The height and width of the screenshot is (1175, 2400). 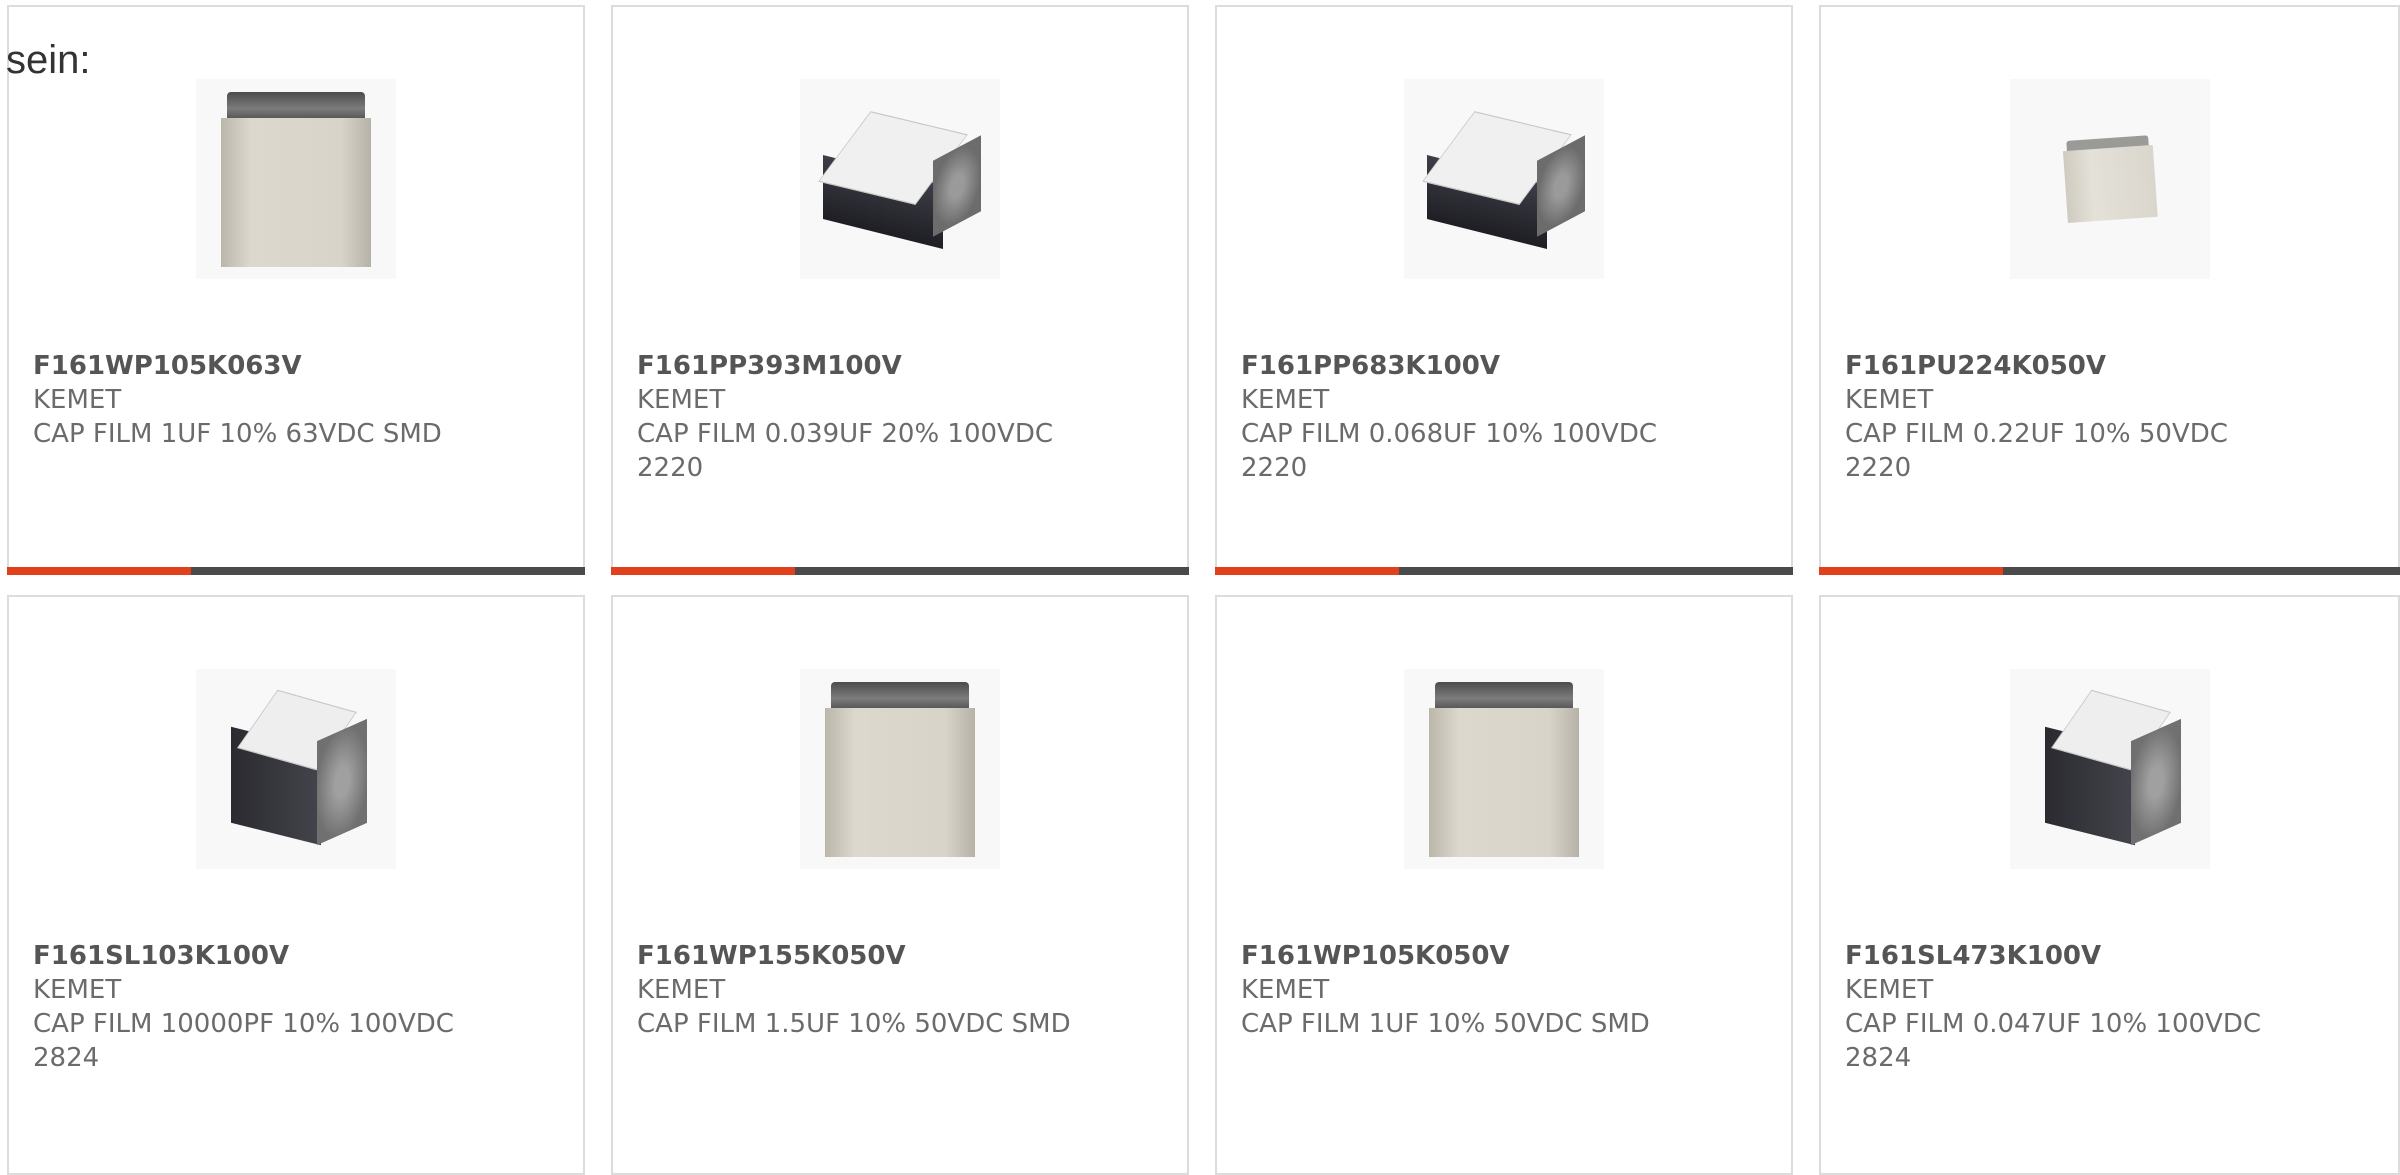 I want to click on part-number-link: F161PP393M100V, so click(x=852, y=366).